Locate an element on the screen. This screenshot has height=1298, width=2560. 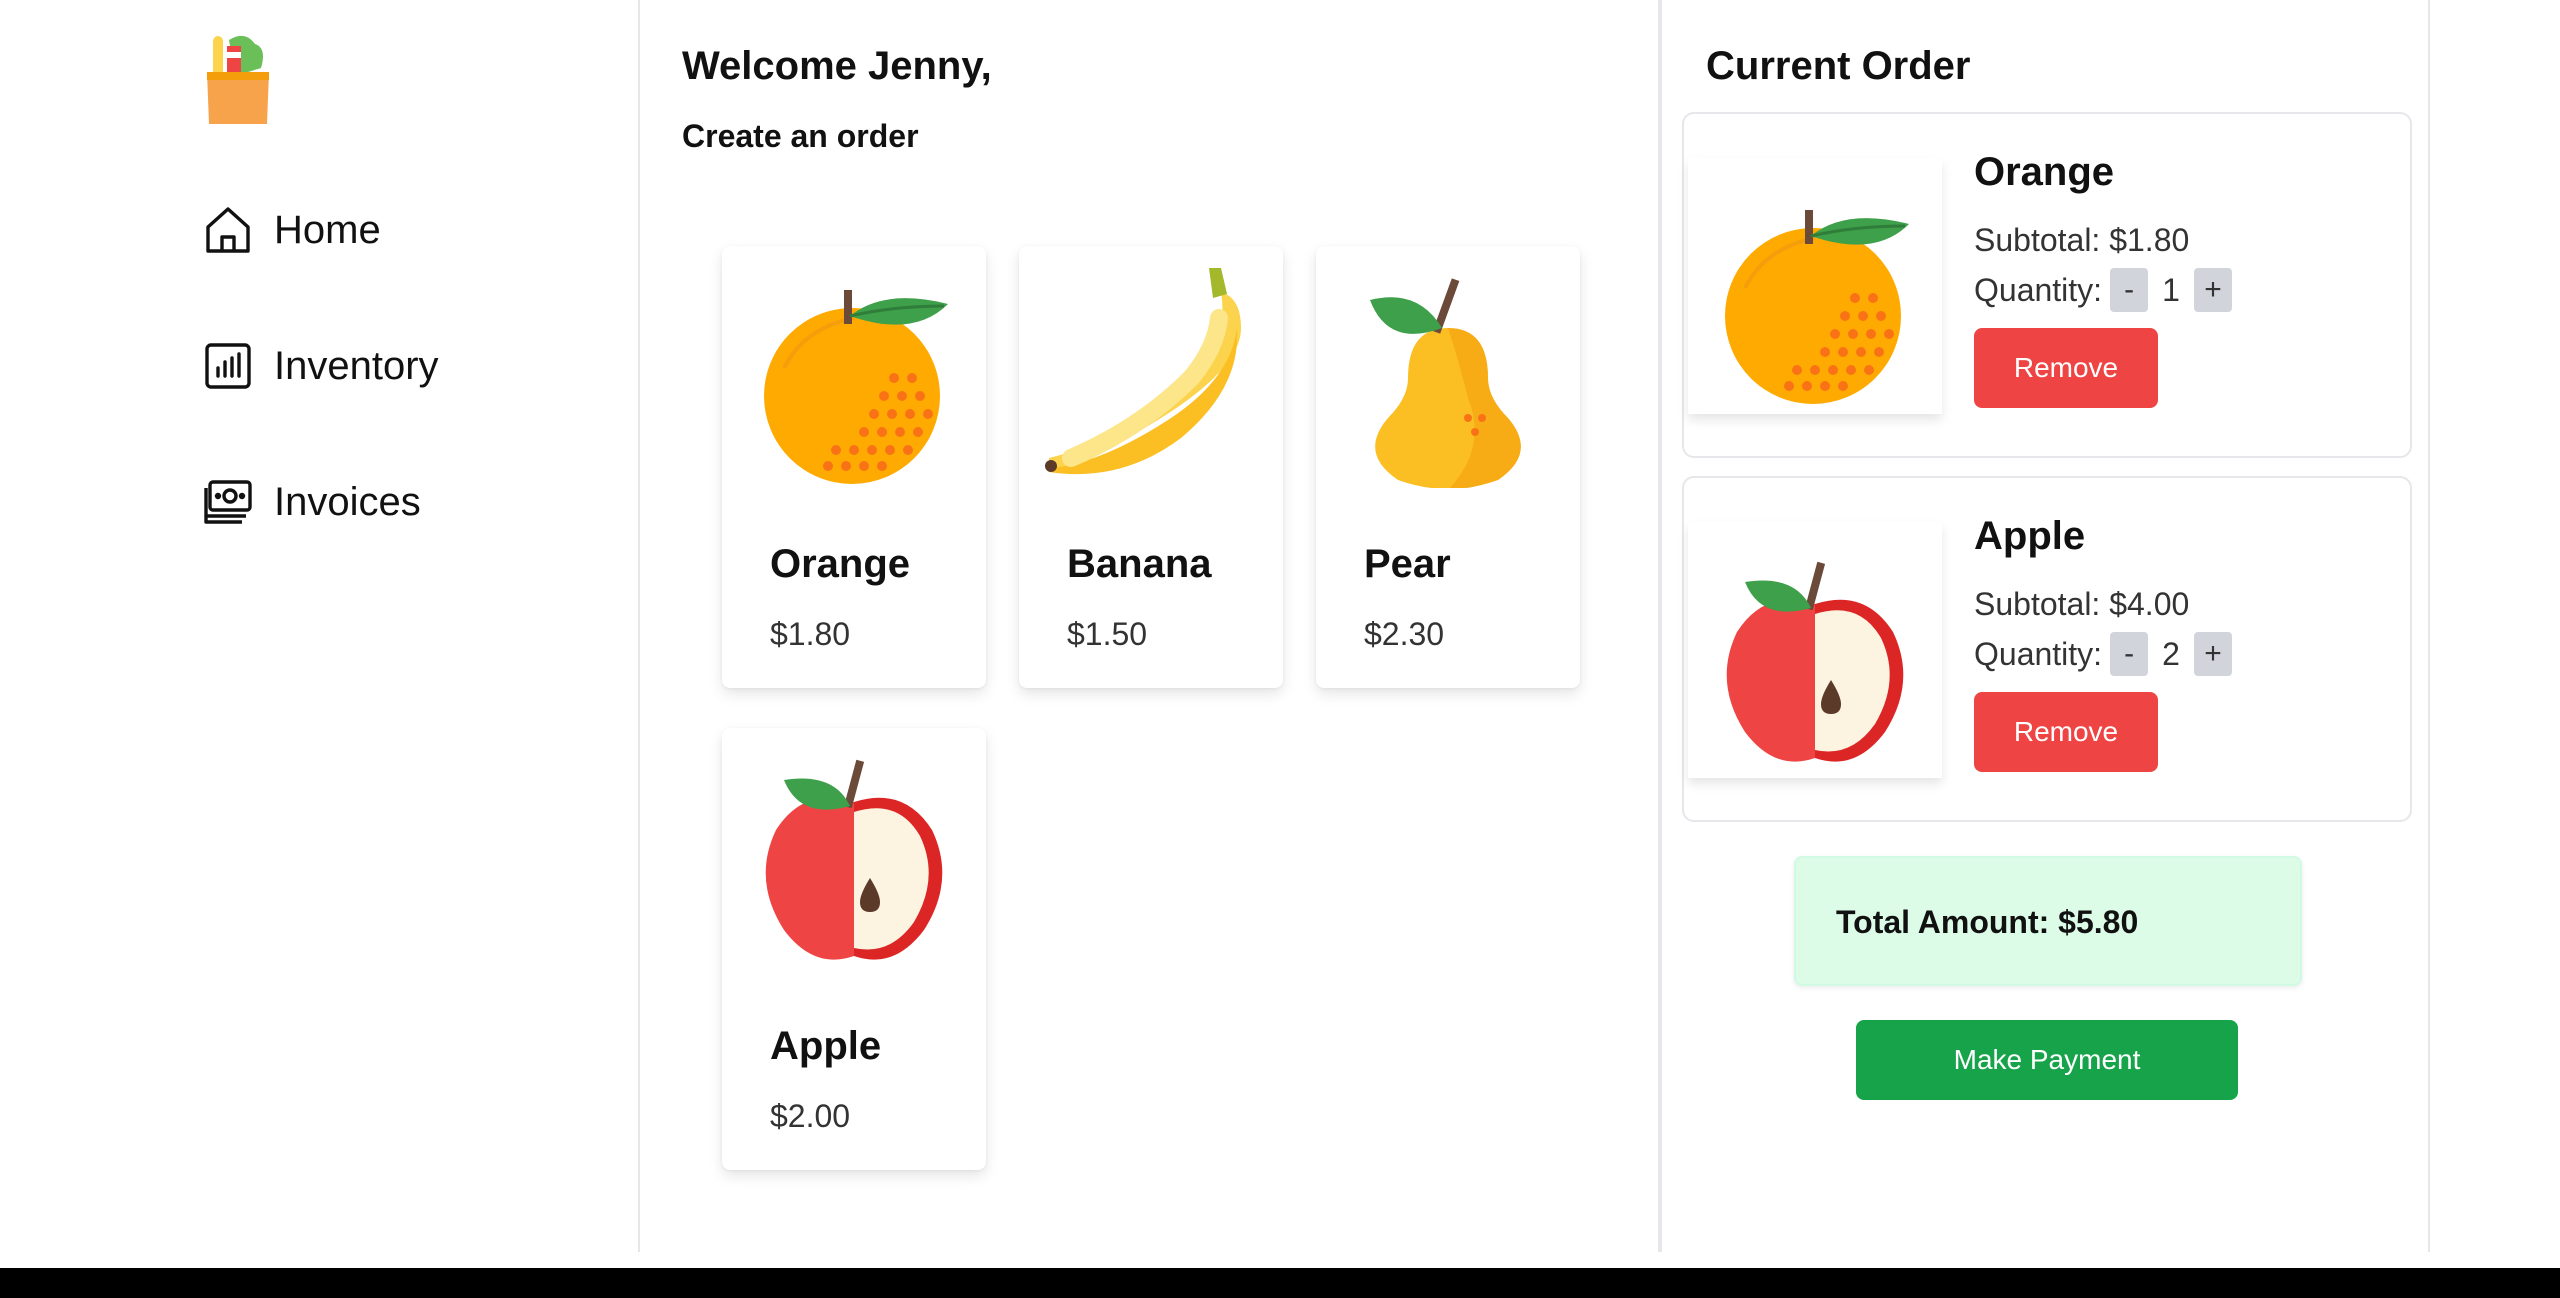
quantity-value: 2 is located at coordinates (2171, 653).